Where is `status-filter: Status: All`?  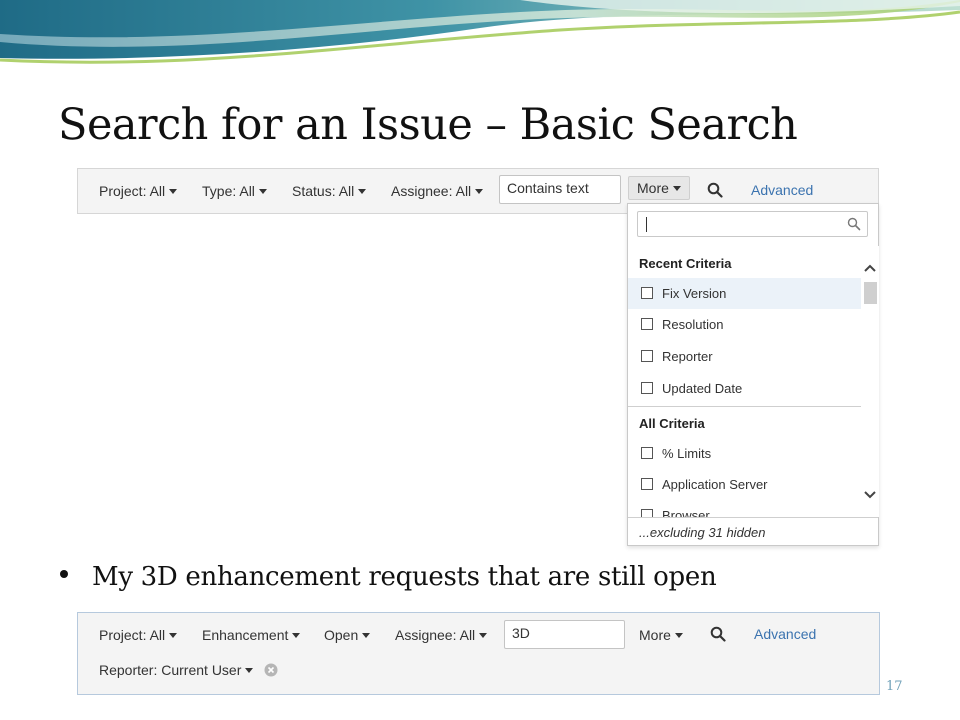 status-filter: Status: All is located at coordinates (329, 191).